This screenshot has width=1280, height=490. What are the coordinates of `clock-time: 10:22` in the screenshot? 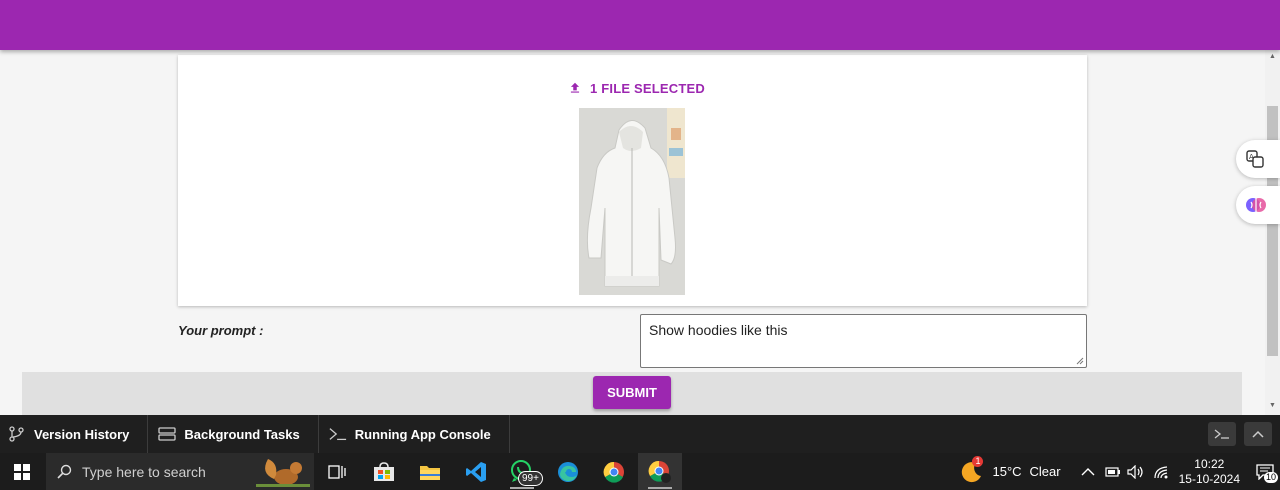 It's located at (1209, 463).